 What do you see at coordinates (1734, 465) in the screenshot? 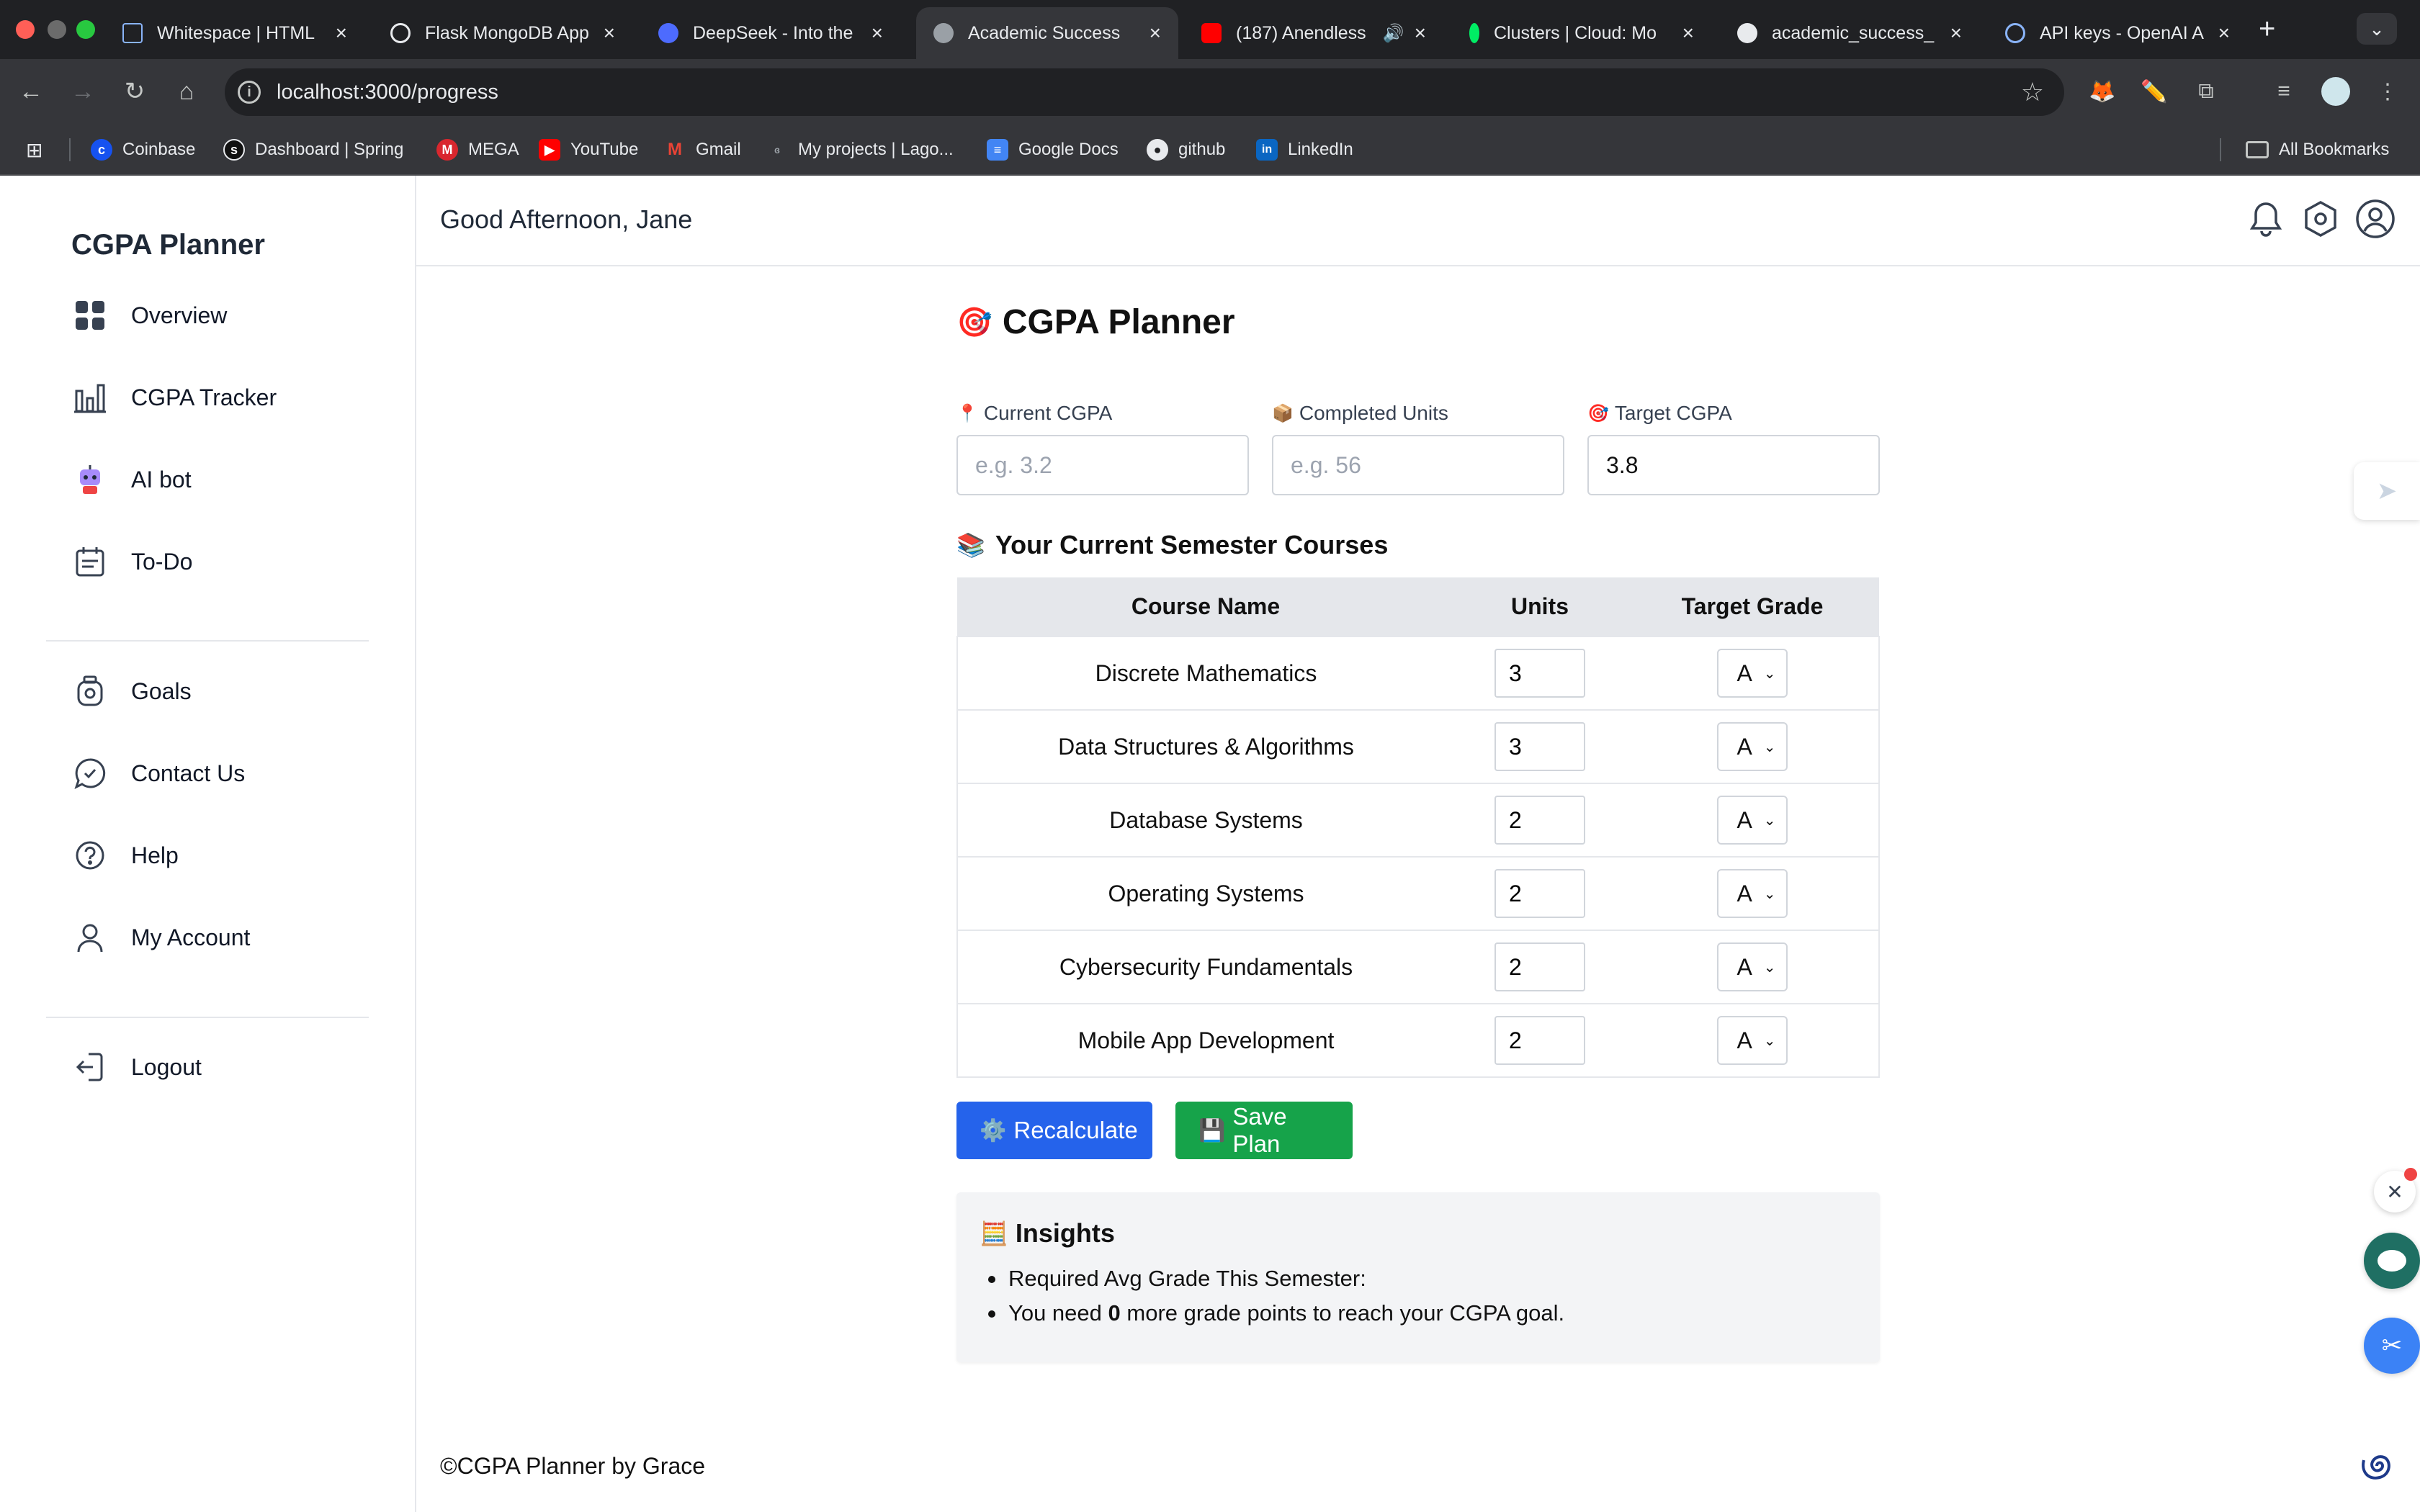
I see `target-cgpa-input` at bounding box center [1734, 465].